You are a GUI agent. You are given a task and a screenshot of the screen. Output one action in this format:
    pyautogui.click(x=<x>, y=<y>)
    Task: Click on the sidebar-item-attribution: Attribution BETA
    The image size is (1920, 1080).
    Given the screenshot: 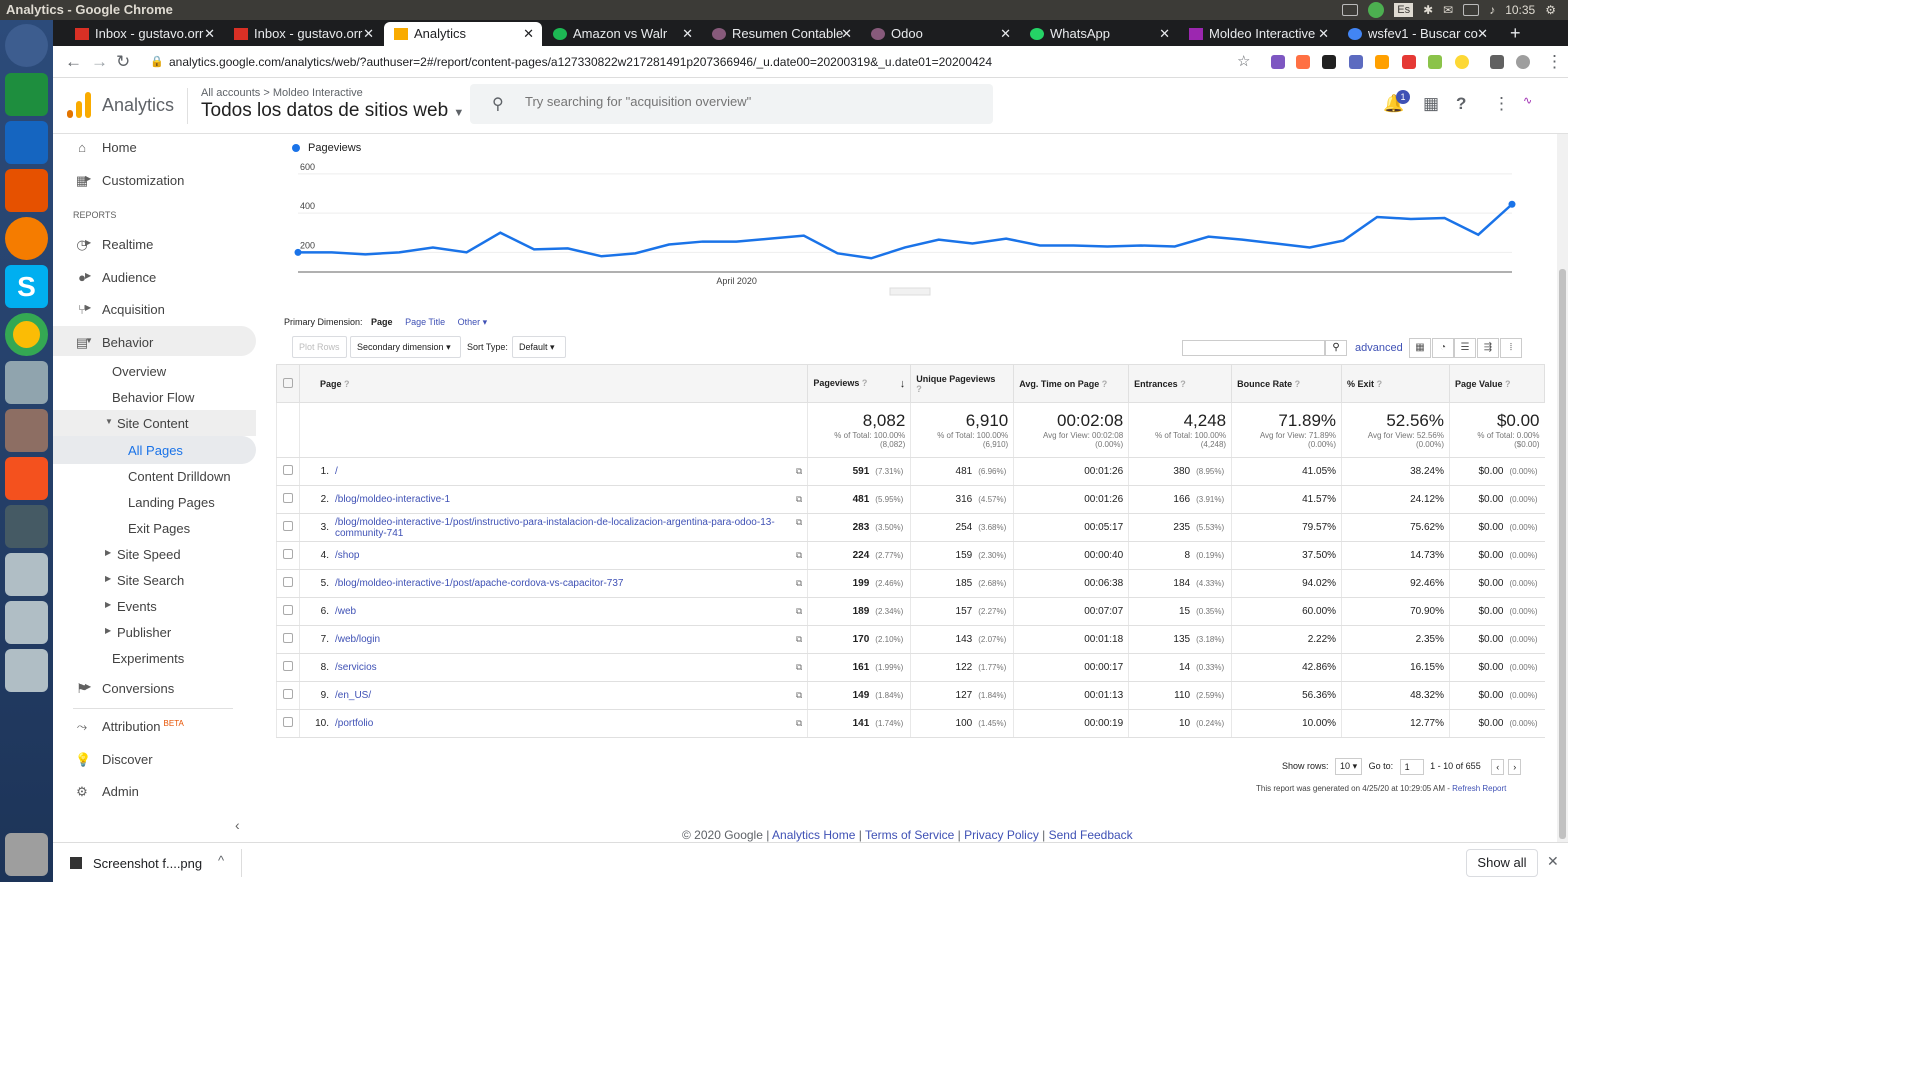 What is the action you would take?
    pyautogui.click(x=143, y=726)
    